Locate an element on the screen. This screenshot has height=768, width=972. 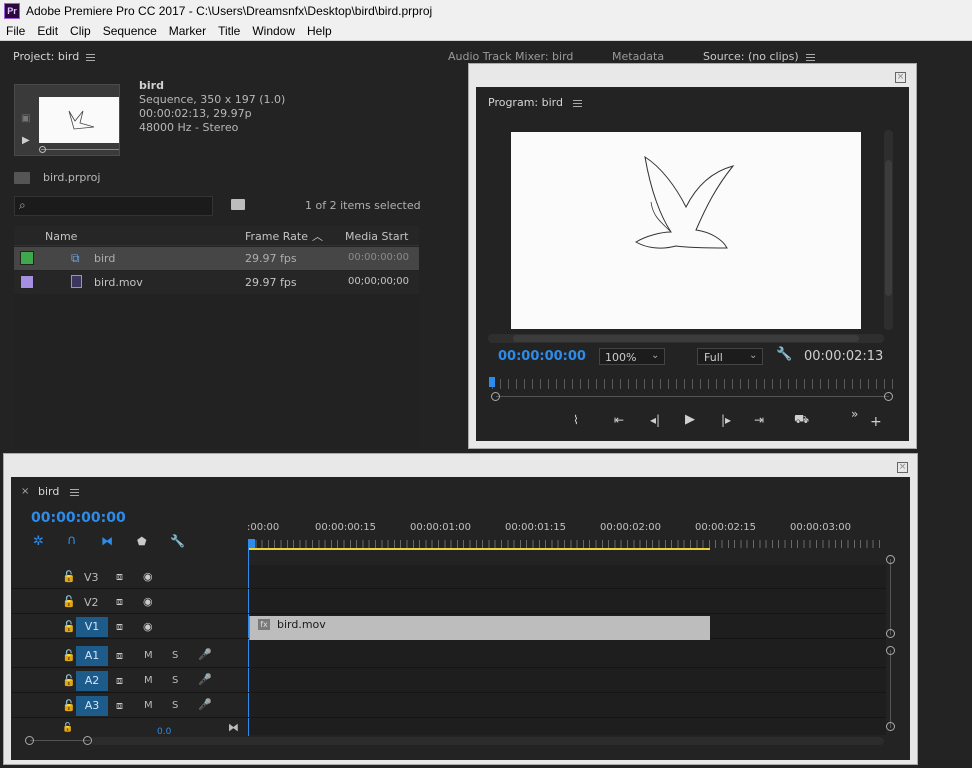
menu-clip: Clip is located at coordinates (80, 31).